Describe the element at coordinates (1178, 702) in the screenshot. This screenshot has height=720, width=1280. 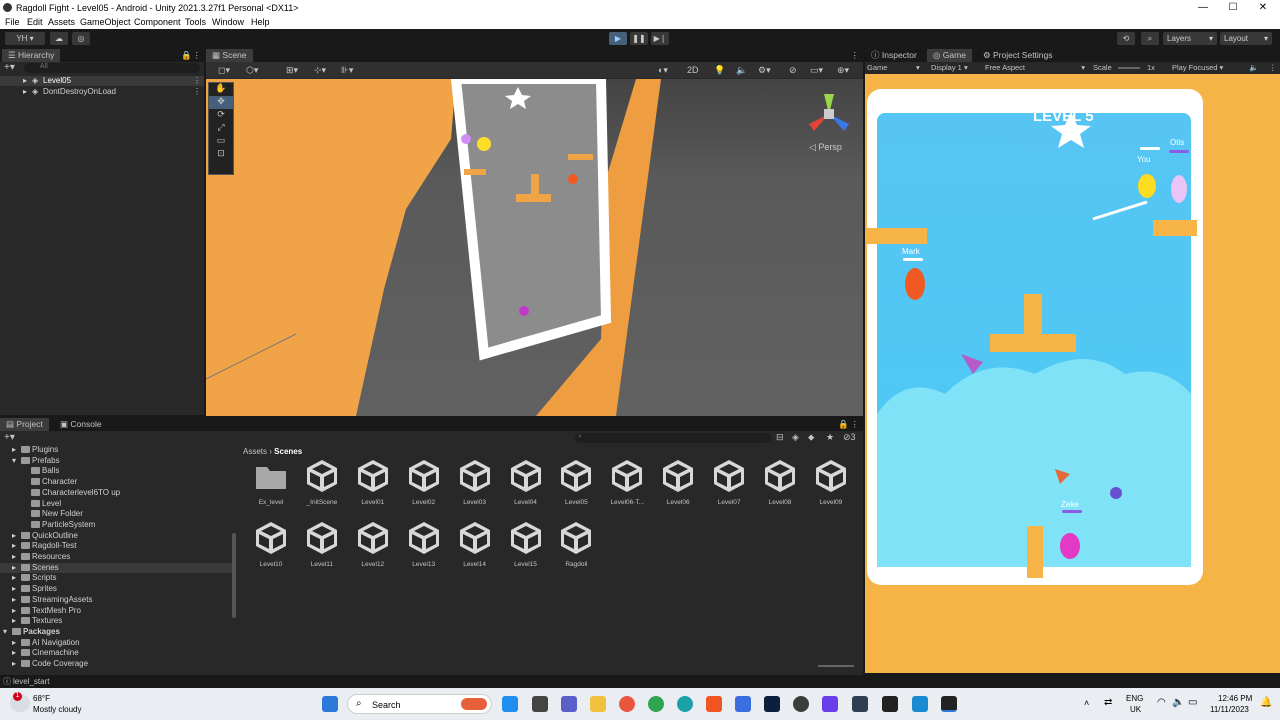
I see `volume-icon: 🔈` at that location.